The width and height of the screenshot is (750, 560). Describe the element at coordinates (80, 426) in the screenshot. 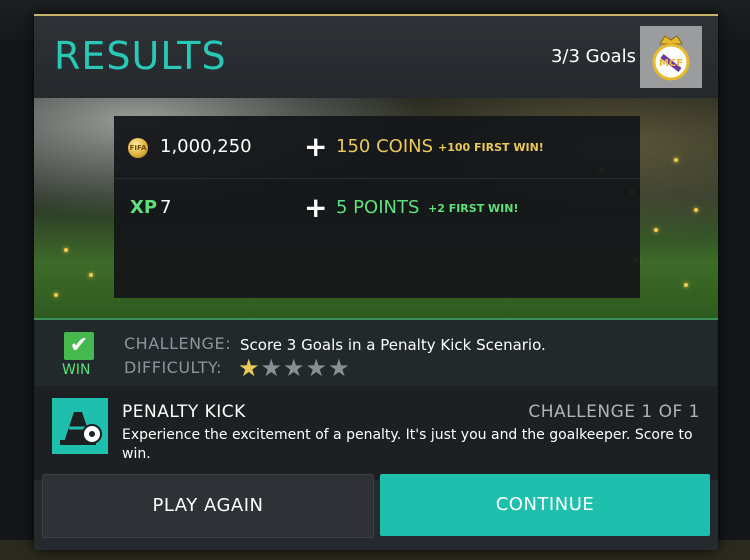

I see `penalty-kick-icon` at that location.